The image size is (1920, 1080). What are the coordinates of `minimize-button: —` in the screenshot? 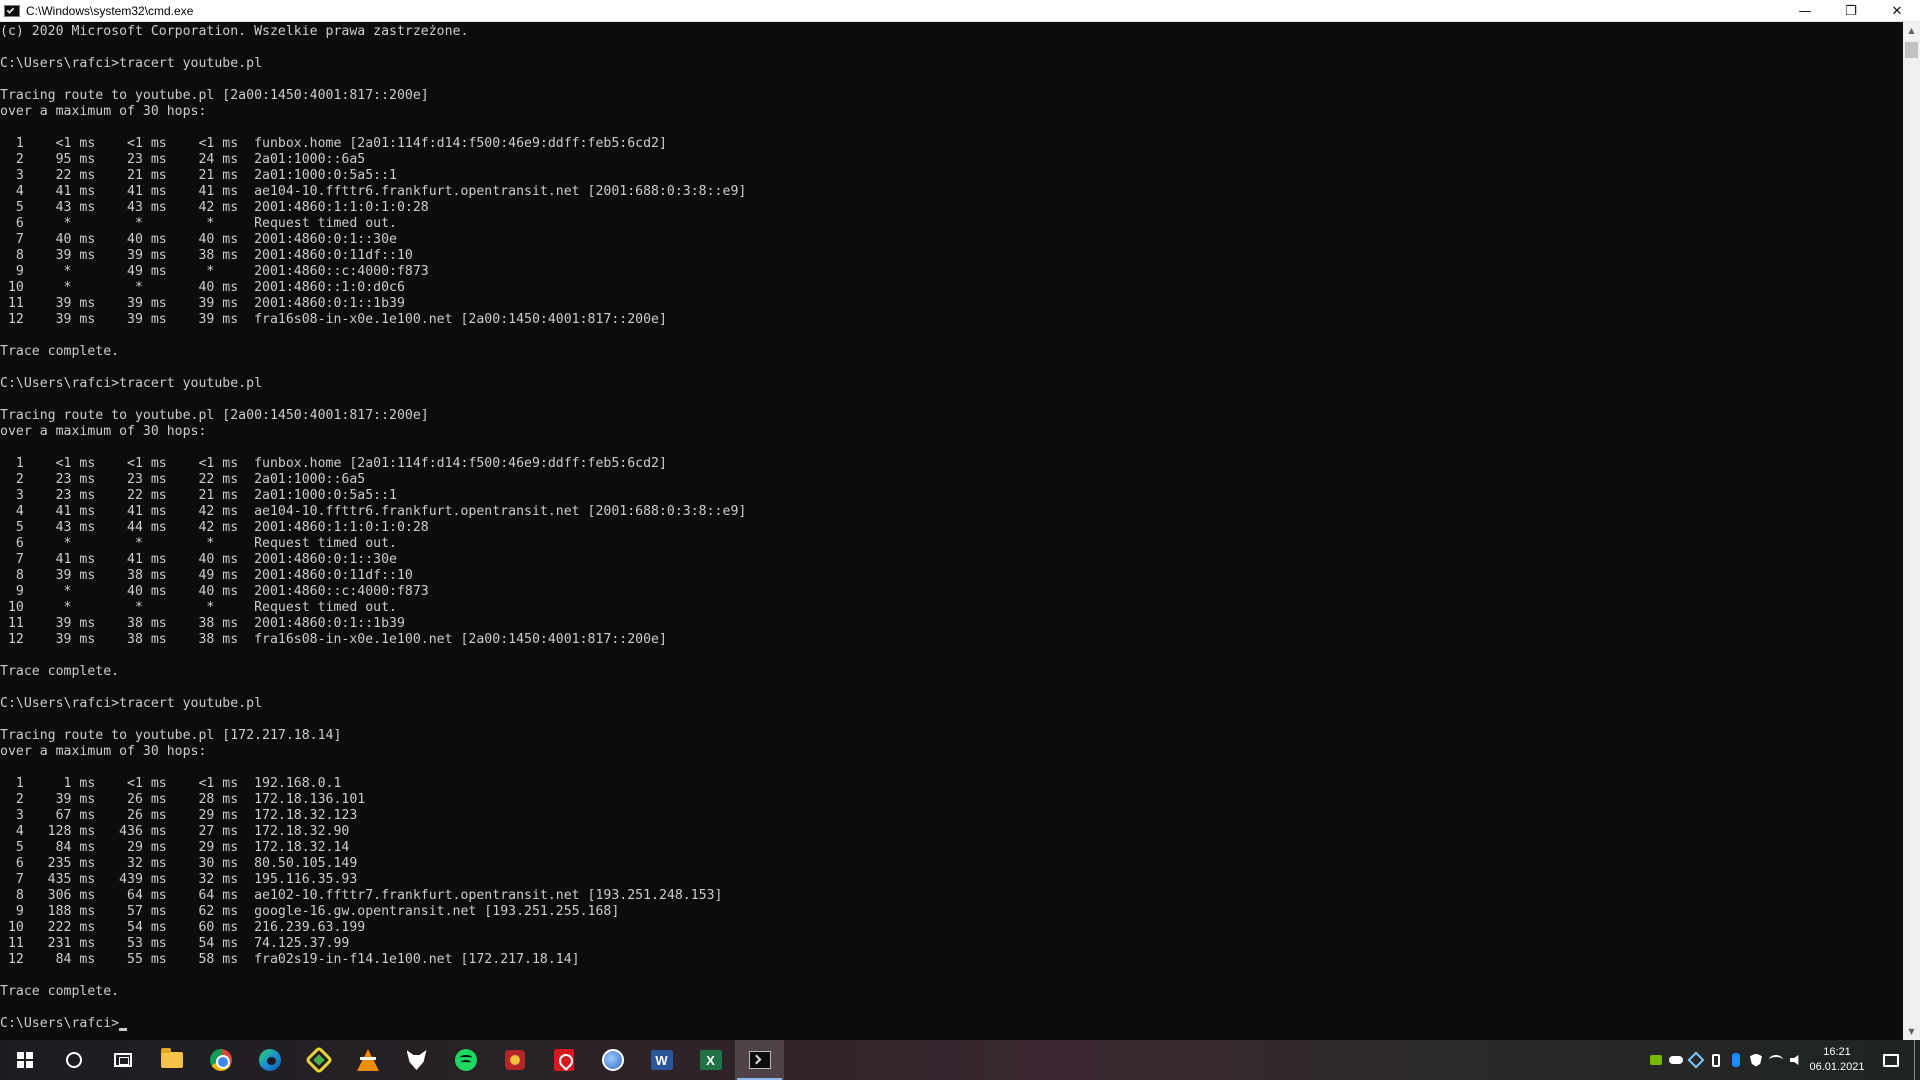 It's located at (1805, 11).